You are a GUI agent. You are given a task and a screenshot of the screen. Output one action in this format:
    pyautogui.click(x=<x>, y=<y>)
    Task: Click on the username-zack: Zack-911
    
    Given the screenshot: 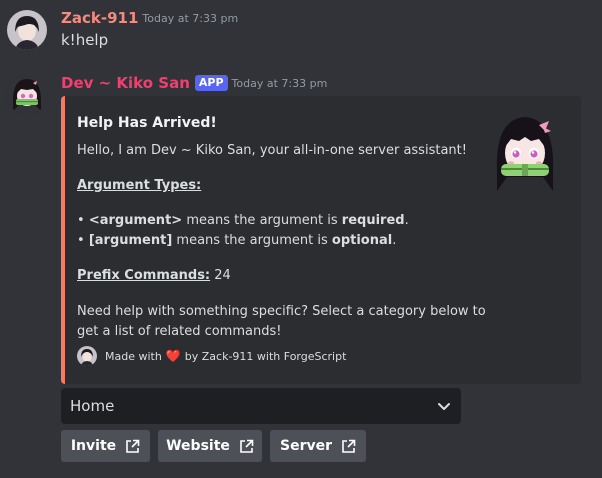 What is the action you would take?
    pyautogui.click(x=99, y=18)
    